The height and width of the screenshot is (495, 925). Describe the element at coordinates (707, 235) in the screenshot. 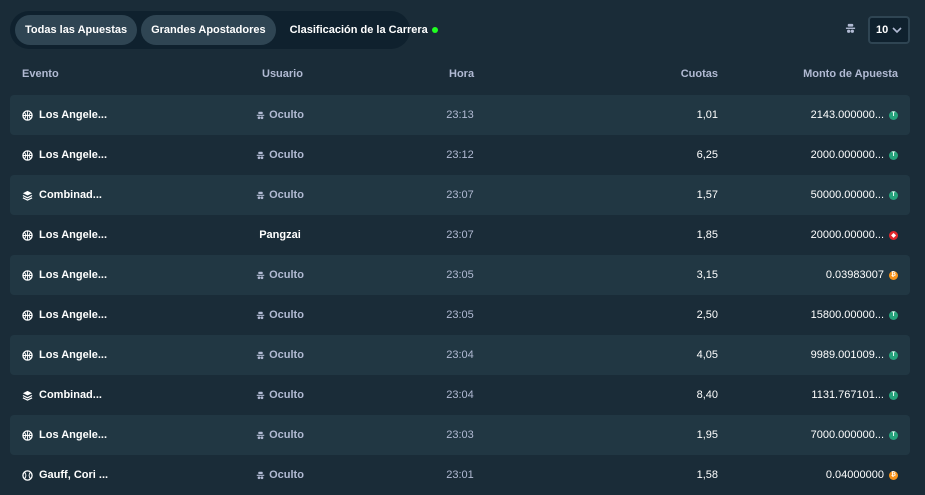

I see `odds-cell: 1,85` at that location.